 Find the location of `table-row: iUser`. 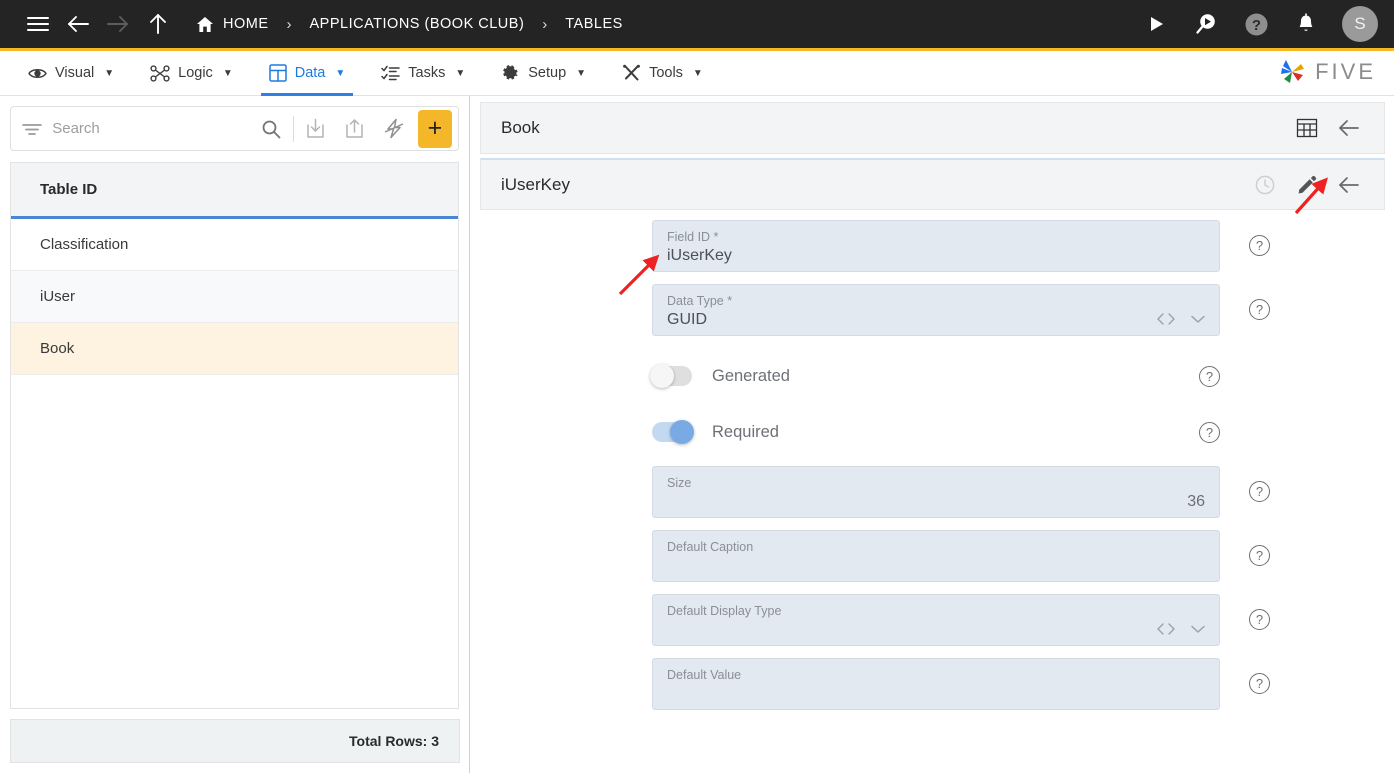

table-row: iUser is located at coordinates (234, 297).